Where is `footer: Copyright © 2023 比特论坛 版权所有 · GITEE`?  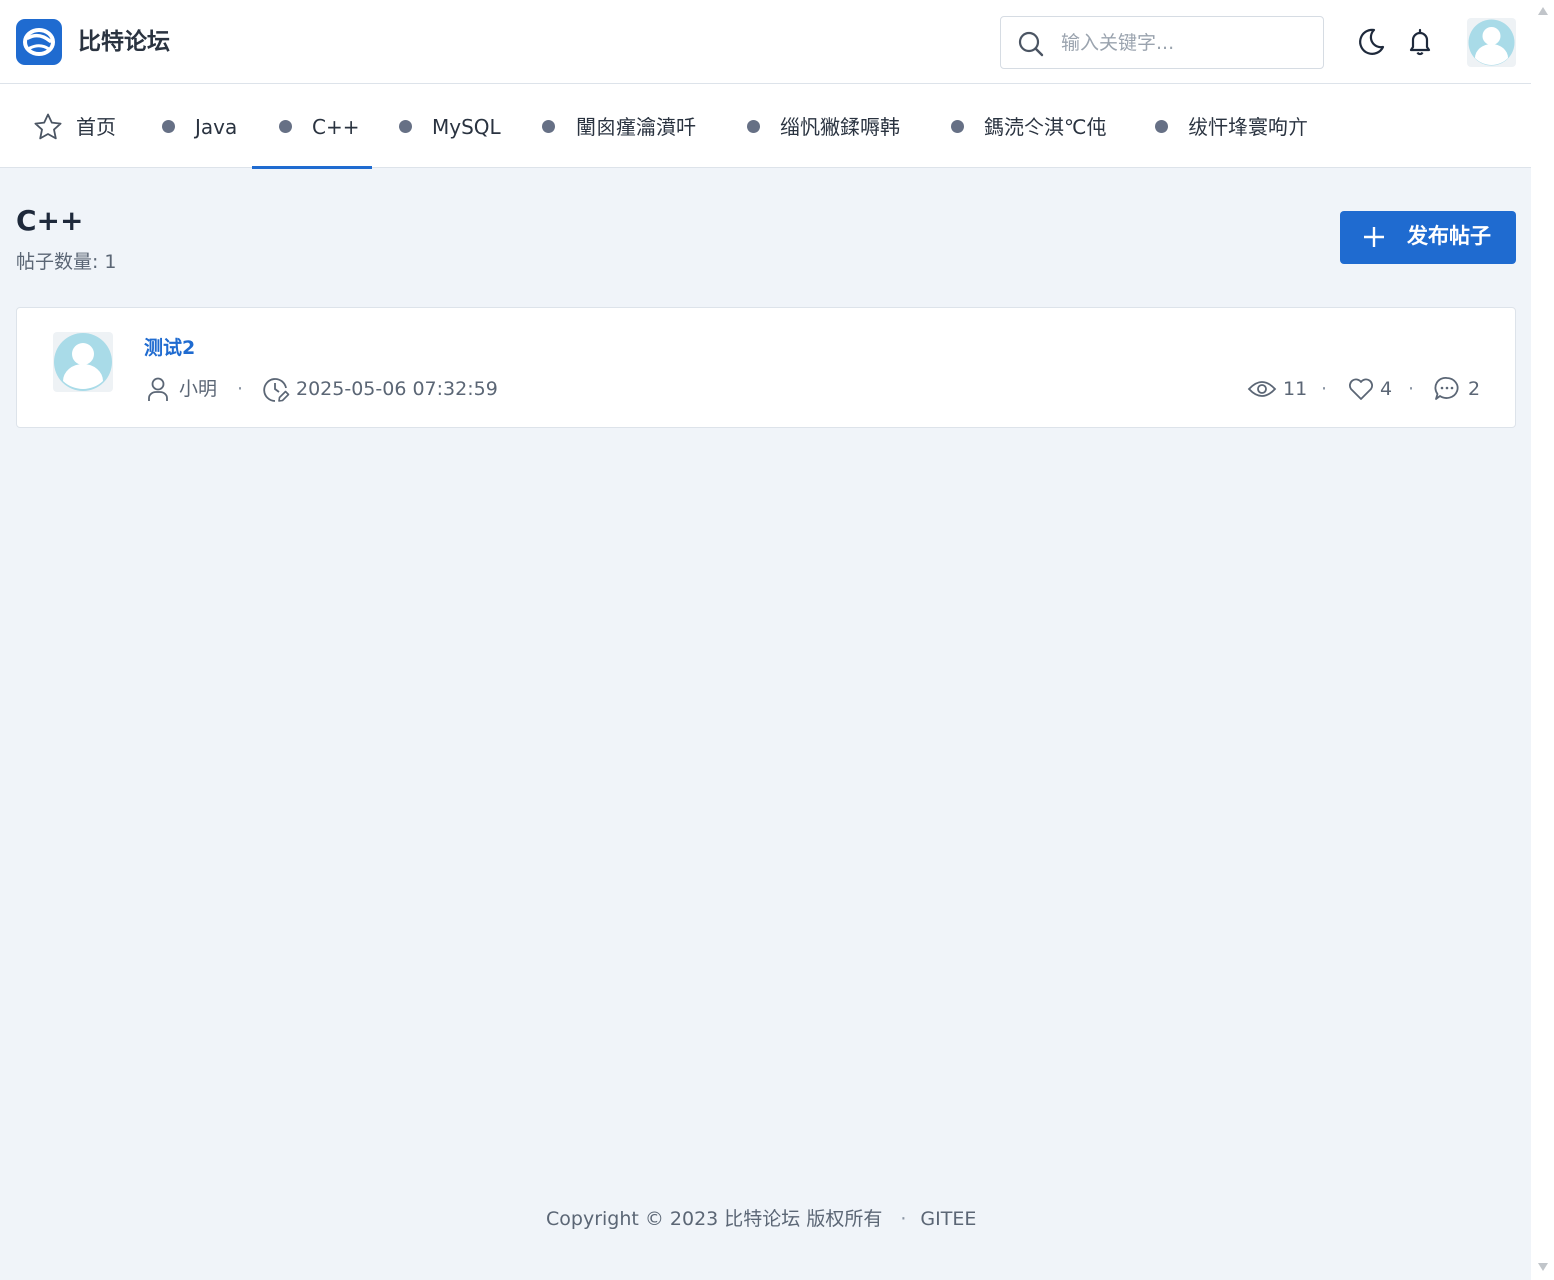 footer: Copyright © 2023 比特论坛 版权所有 · GITEE is located at coordinates (761, 1219).